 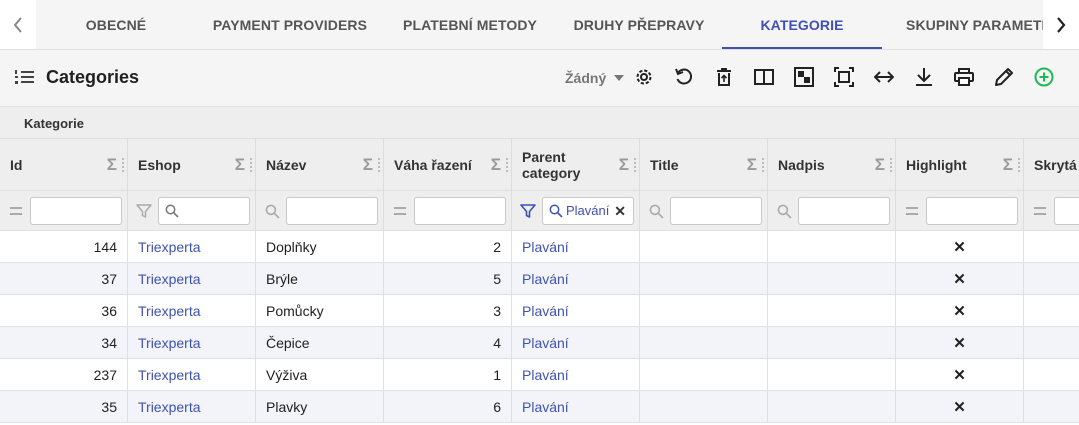 What do you see at coordinates (64, 278) in the screenshot?
I see `cell-id: 37` at bounding box center [64, 278].